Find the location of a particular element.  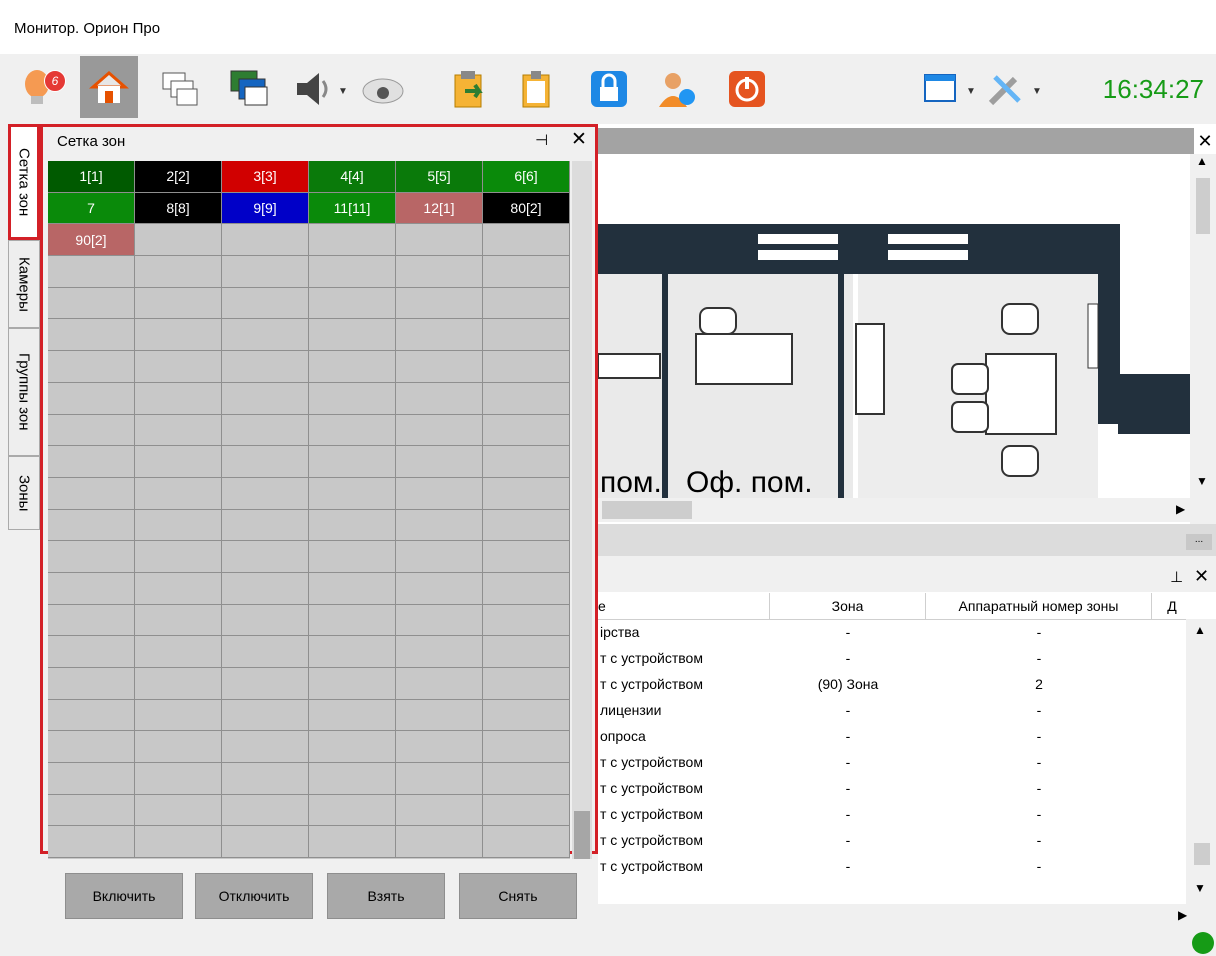

zone-cell: 3[3] is located at coordinates (265, 177).